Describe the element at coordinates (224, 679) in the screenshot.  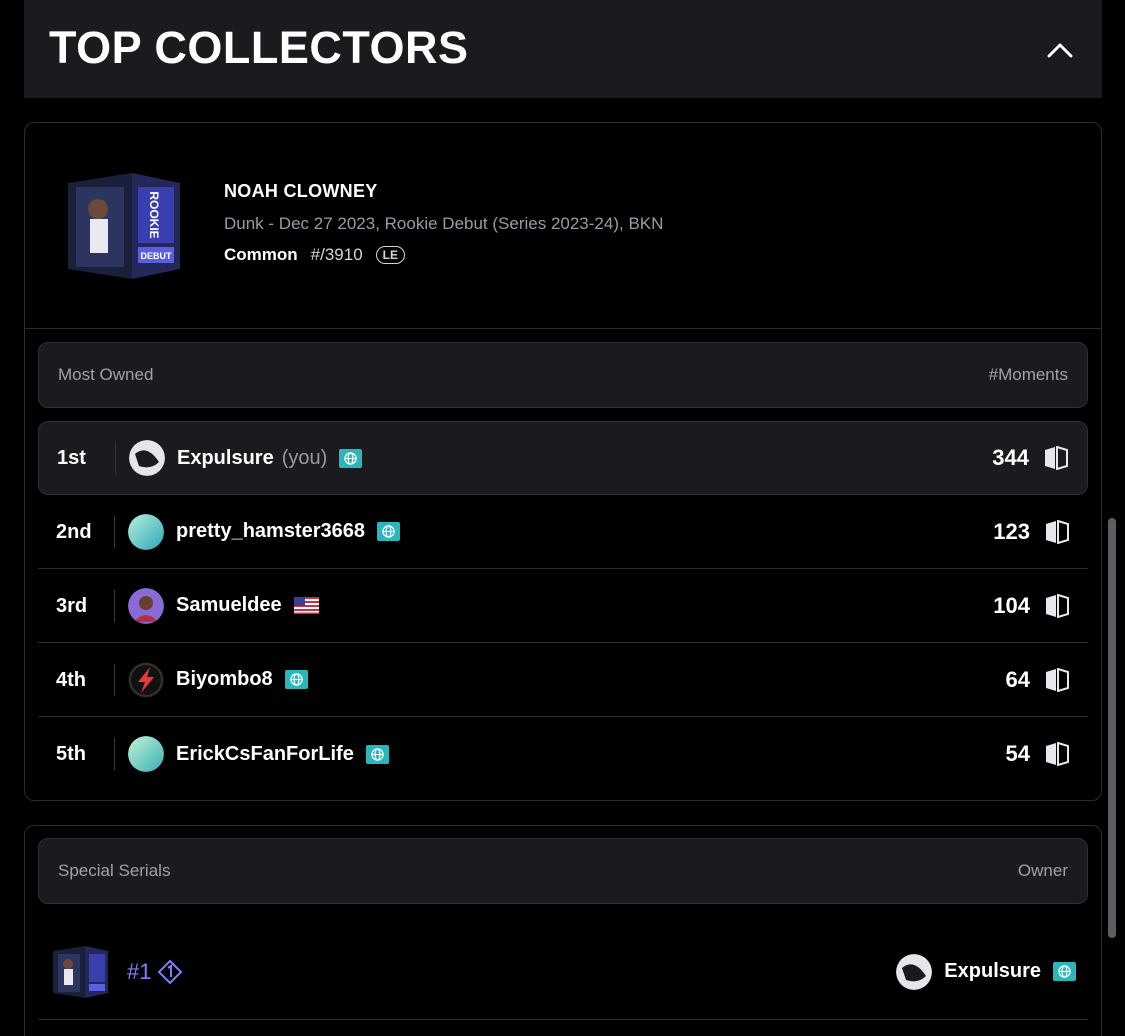
I see `username: Biyombo8` at that location.